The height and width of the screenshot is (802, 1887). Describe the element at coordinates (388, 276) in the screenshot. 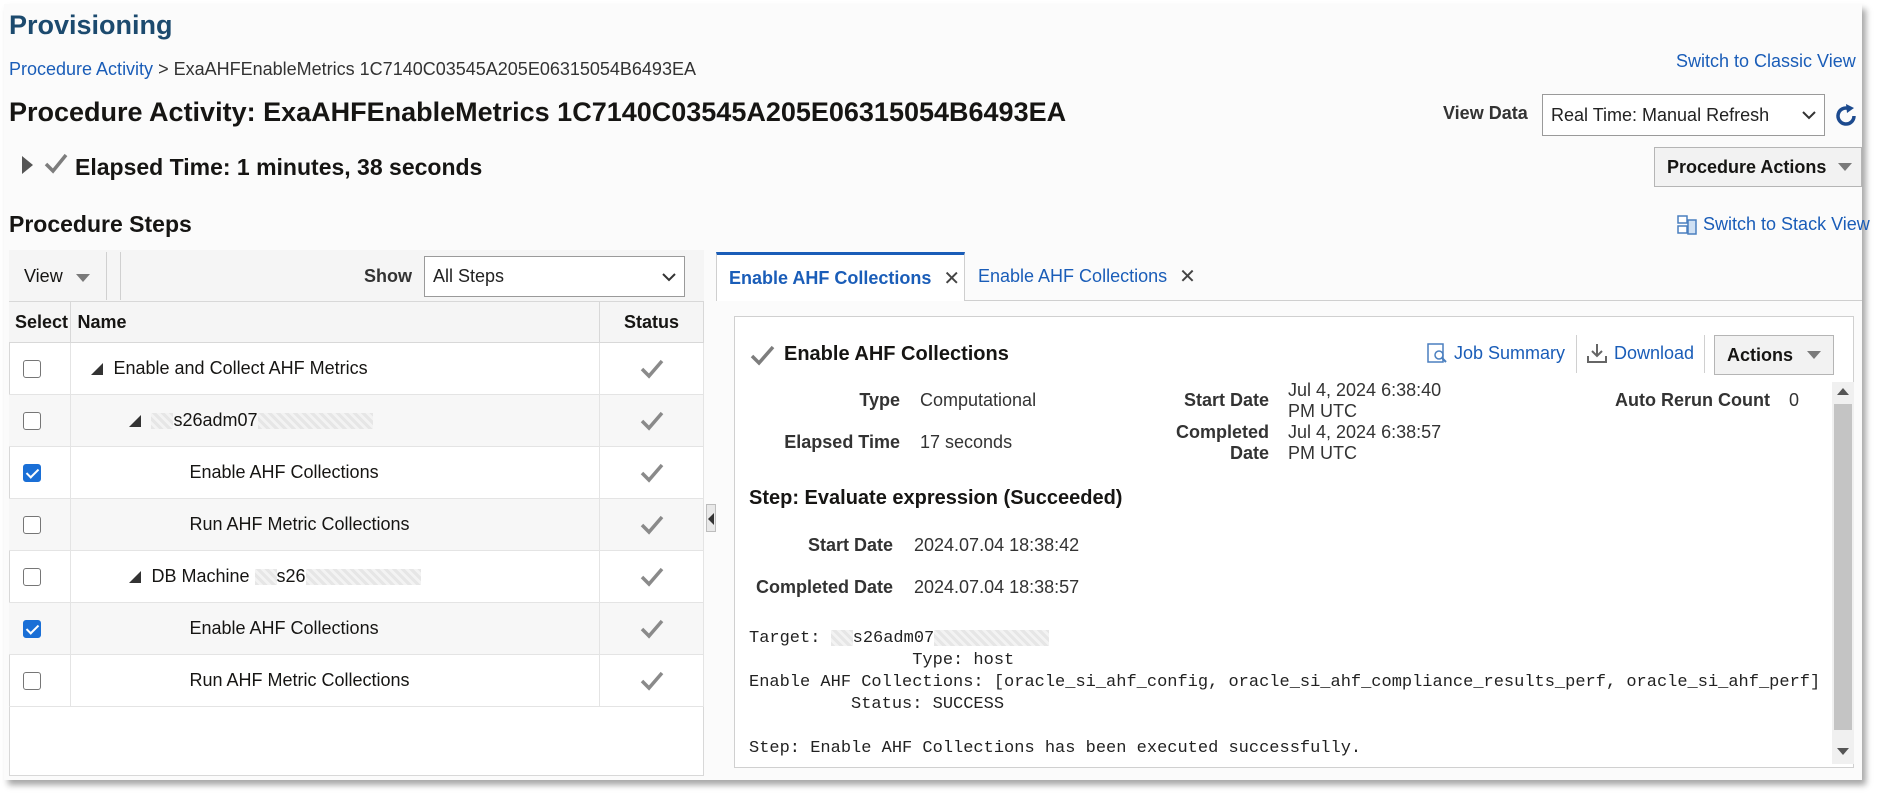

I see `show-label: Show` at that location.